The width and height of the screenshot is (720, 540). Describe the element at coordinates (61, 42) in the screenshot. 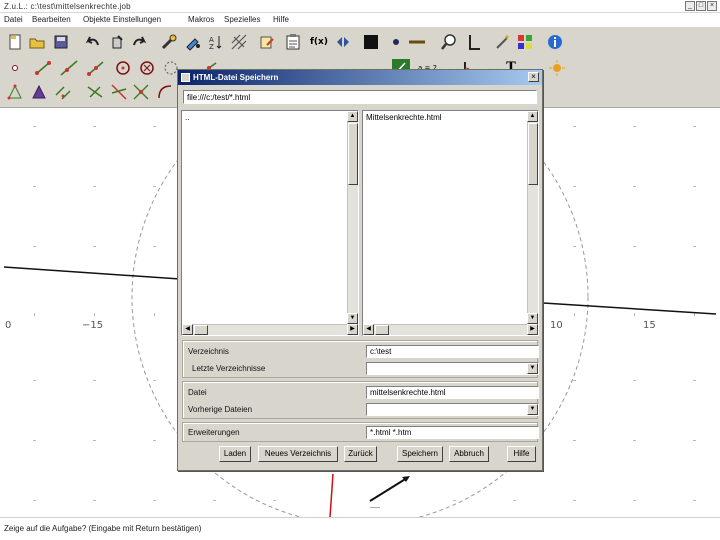

I see `save-disk-icon` at that location.